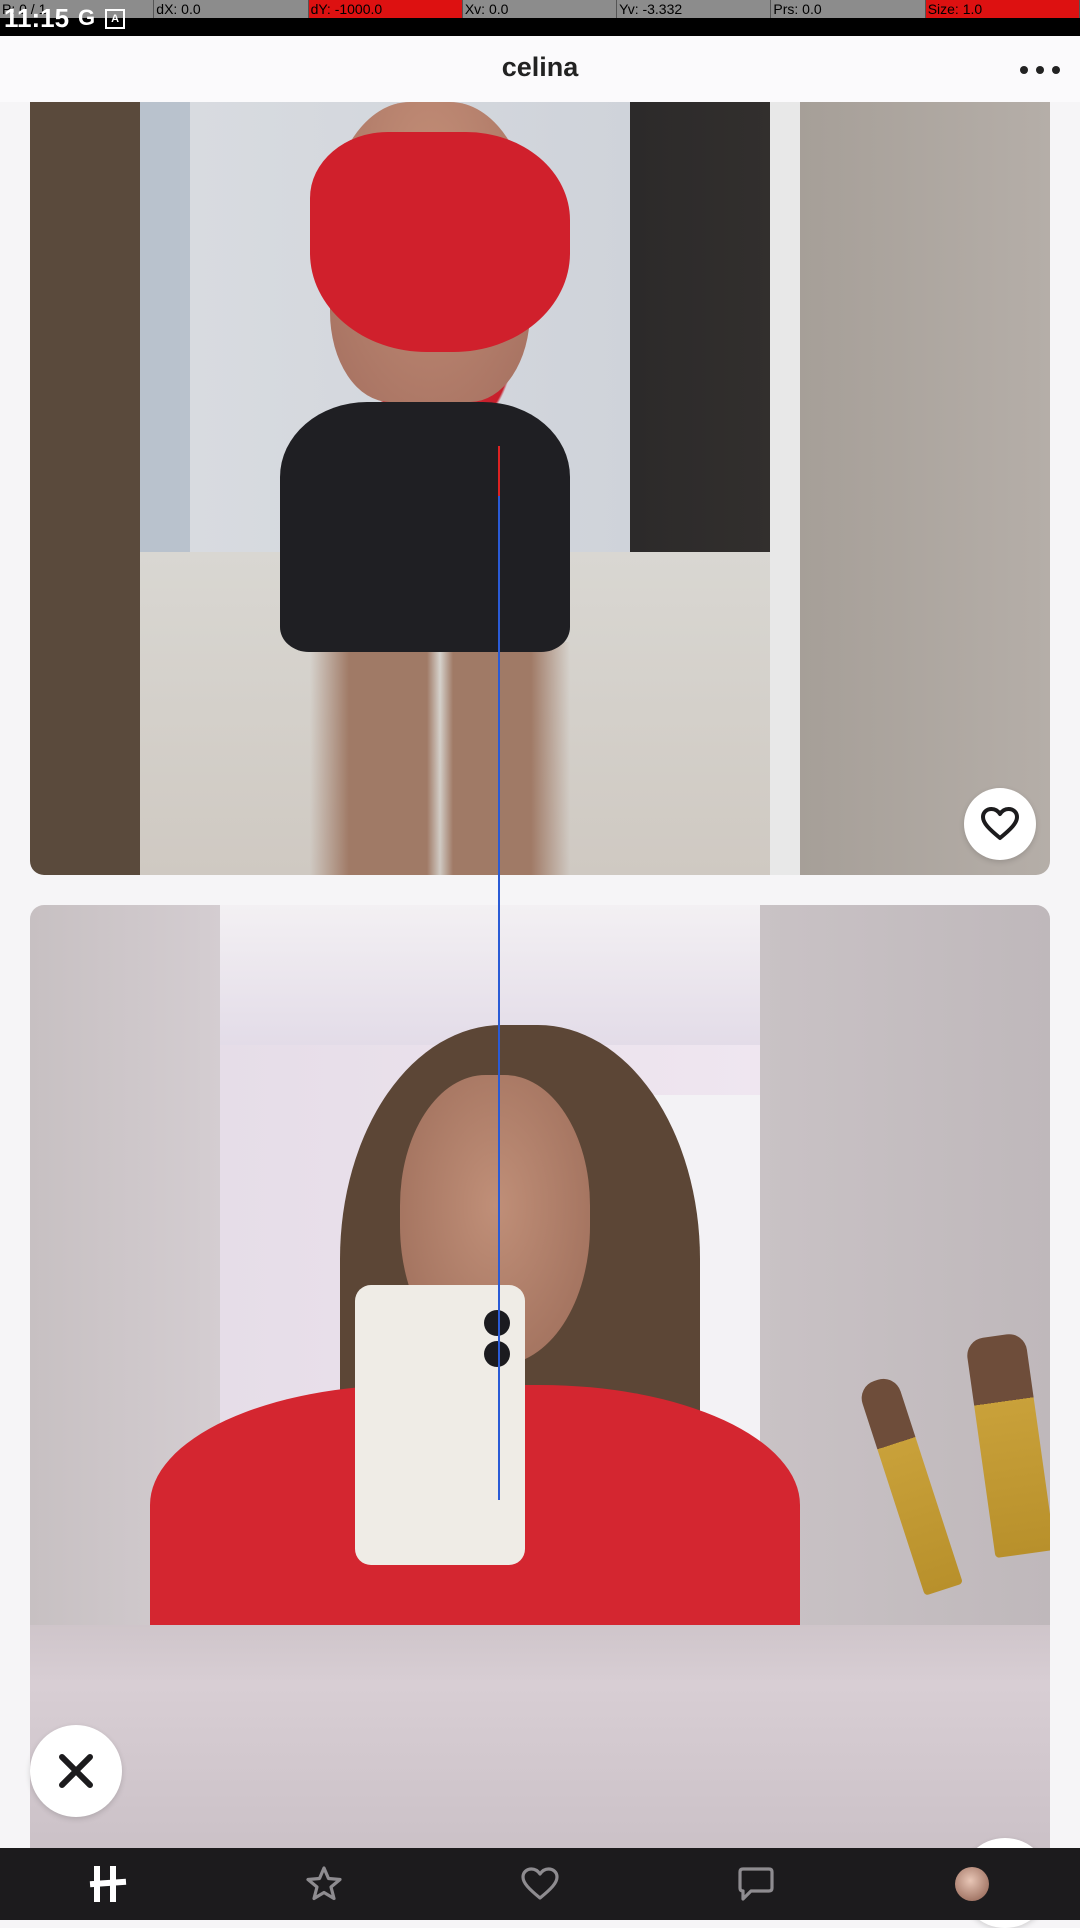 This screenshot has height=1928, width=1080. I want to click on status-icons: G A, so click(102, 17).